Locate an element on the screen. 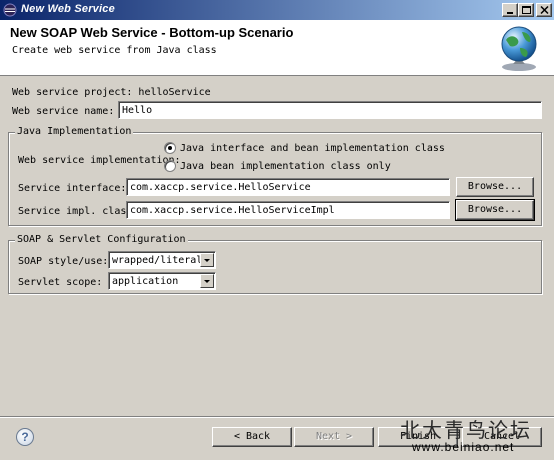  minimize-icon is located at coordinates (510, 13).